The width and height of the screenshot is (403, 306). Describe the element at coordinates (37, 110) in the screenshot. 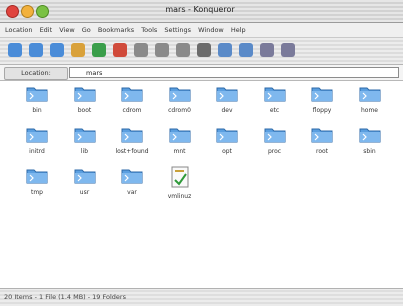

I see `file-name: bin` at that location.